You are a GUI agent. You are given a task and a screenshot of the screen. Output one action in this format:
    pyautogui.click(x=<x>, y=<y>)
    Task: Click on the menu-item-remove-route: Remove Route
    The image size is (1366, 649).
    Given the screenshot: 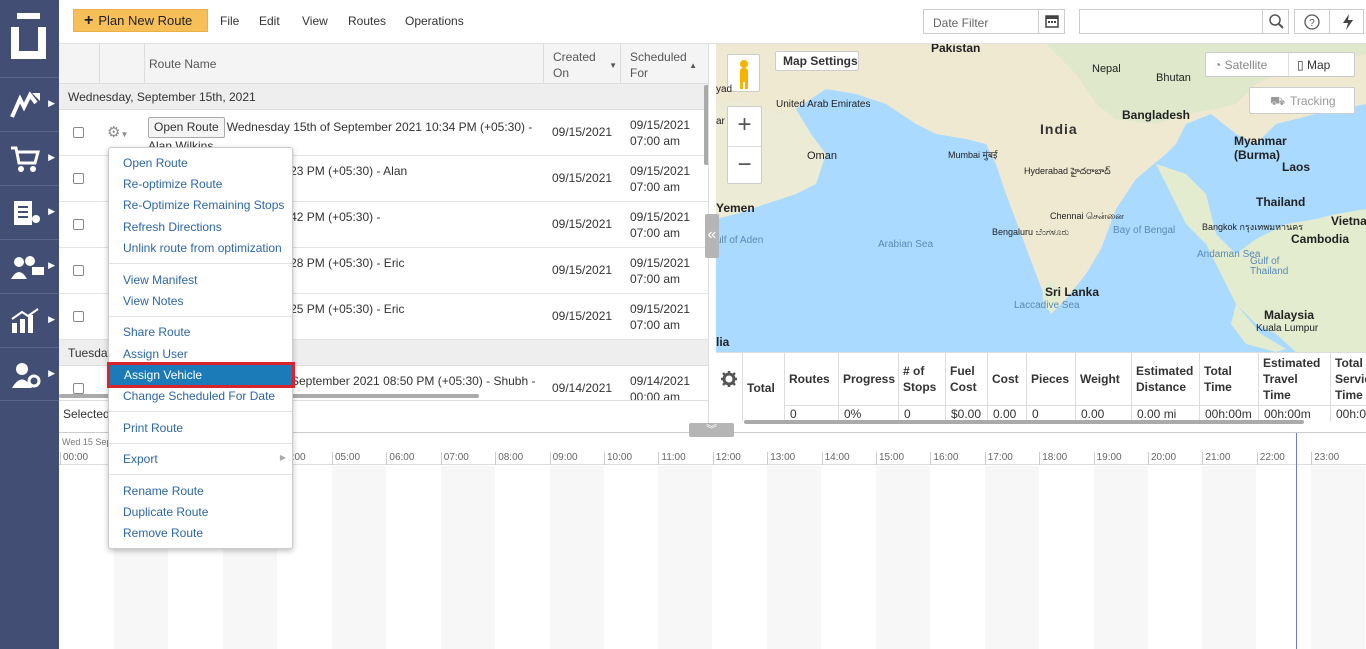 What is the action you would take?
    pyautogui.click(x=200, y=533)
    